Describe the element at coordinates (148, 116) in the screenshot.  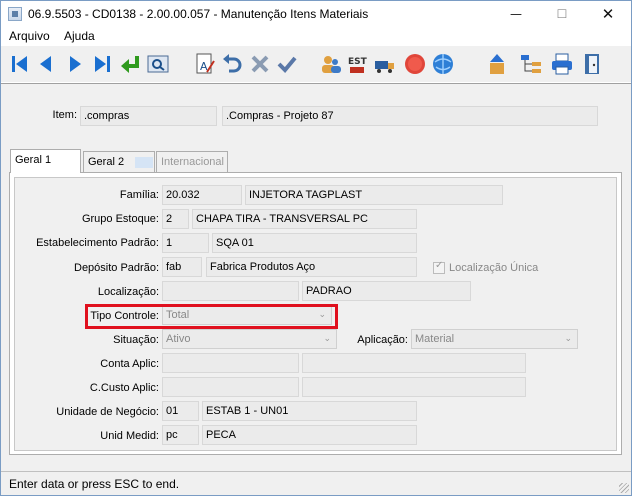
I see `item-code-field: .compras` at that location.